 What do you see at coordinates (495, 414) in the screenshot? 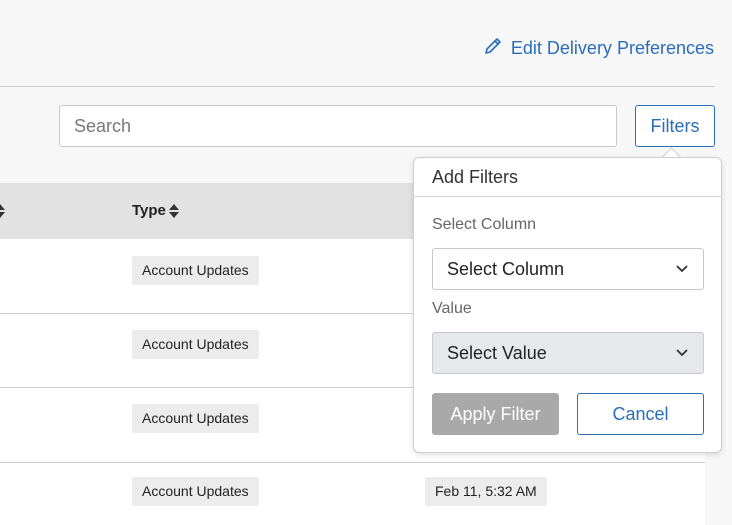
I see `apply-filter-button: Apply Filter` at bounding box center [495, 414].